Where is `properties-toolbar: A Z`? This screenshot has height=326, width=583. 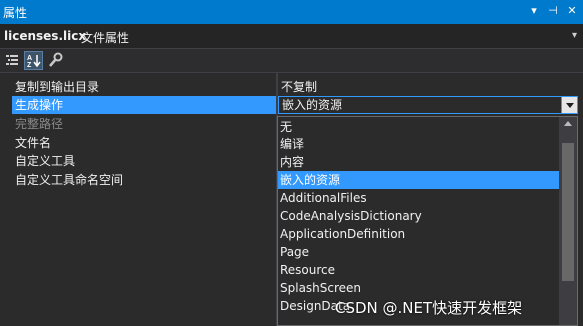 properties-toolbar: A Z is located at coordinates (291, 61).